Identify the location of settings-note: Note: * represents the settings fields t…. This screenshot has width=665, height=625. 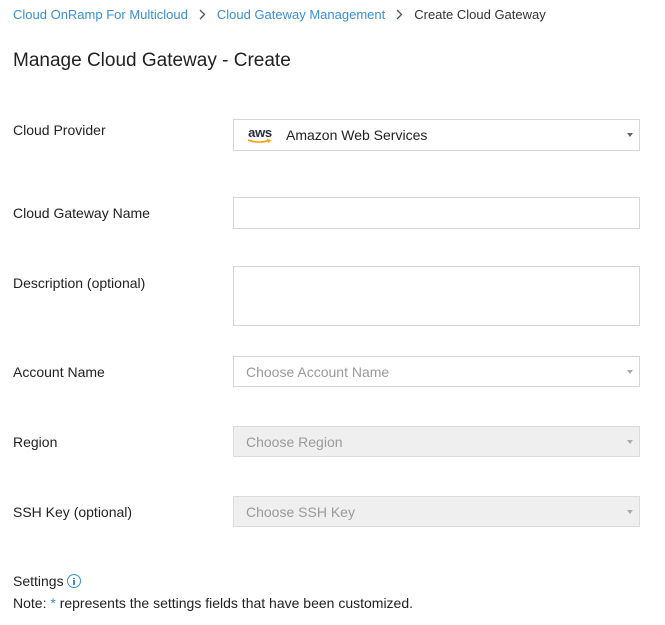
(213, 603).